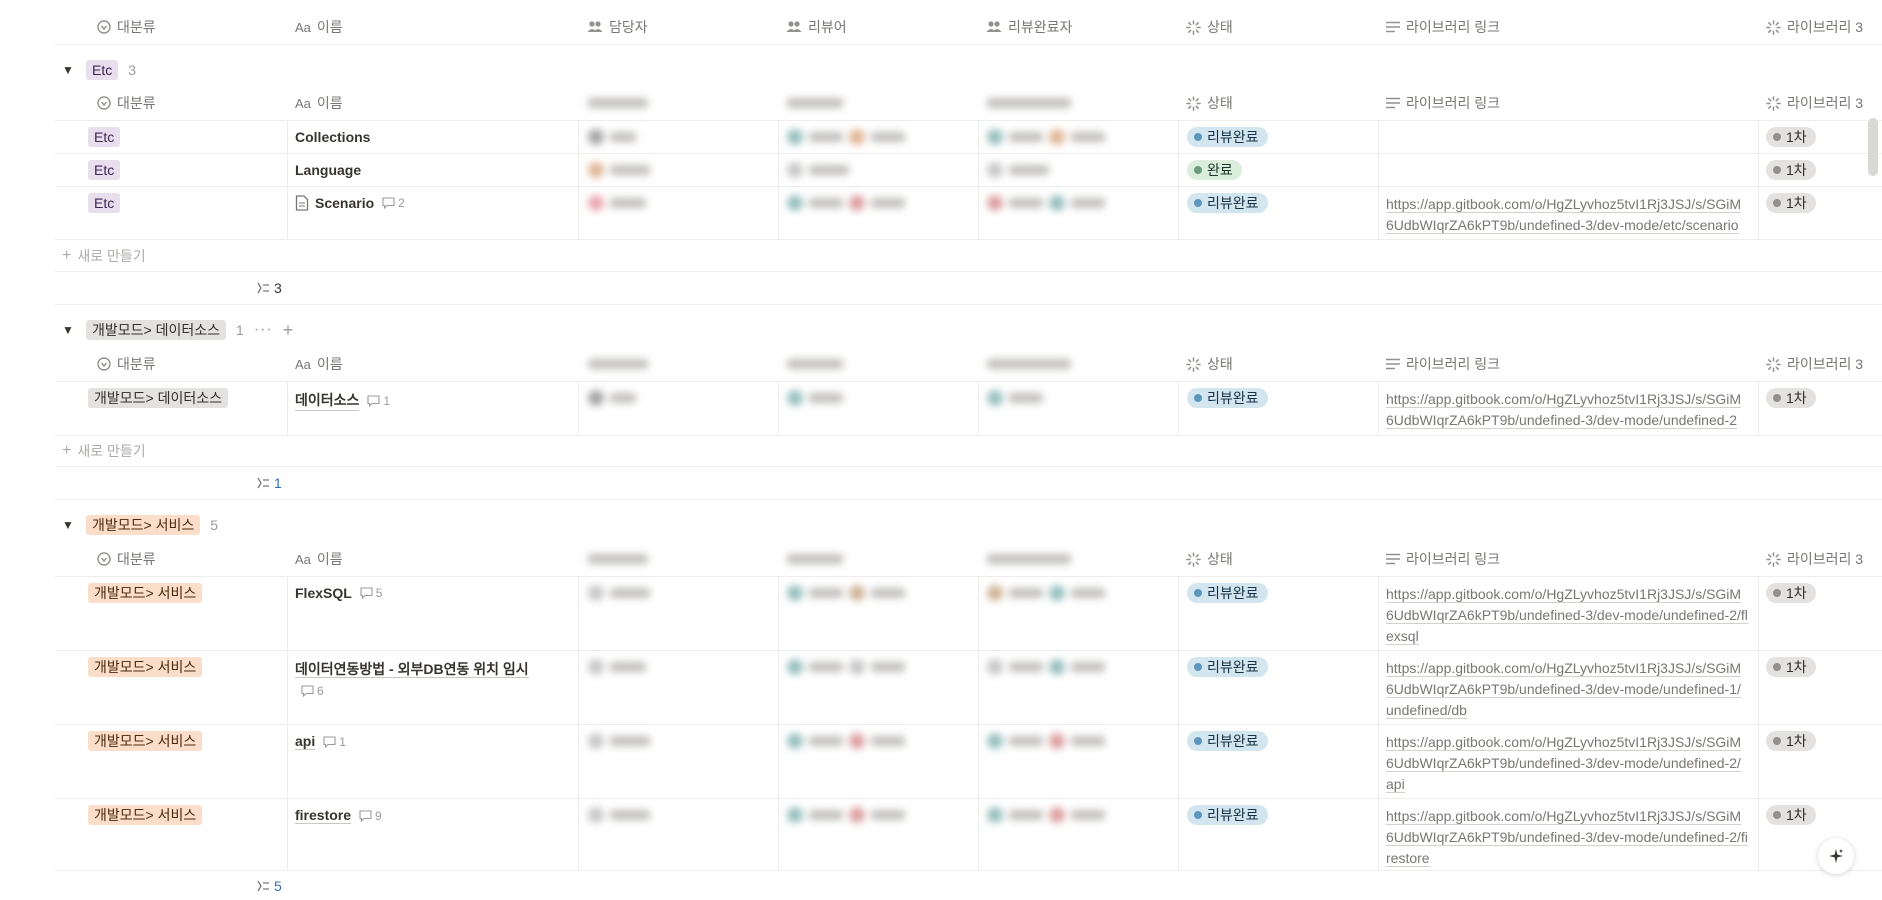 Image resolution: width=1882 pixels, height=900 pixels. What do you see at coordinates (1393, 103) in the screenshot?
I see `text-lines-icon` at bounding box center [1393, 103].